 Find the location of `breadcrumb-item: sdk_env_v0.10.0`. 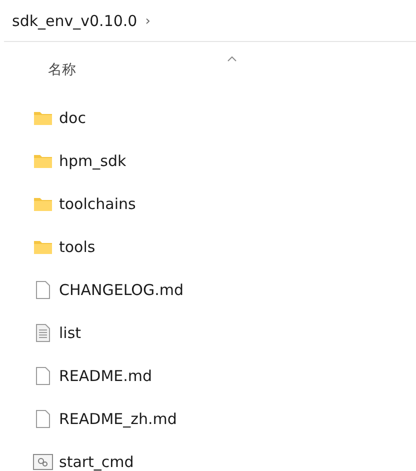

breadcrumb-item: sdk_env_v0.10.0 is located at coordinates (75, 21).